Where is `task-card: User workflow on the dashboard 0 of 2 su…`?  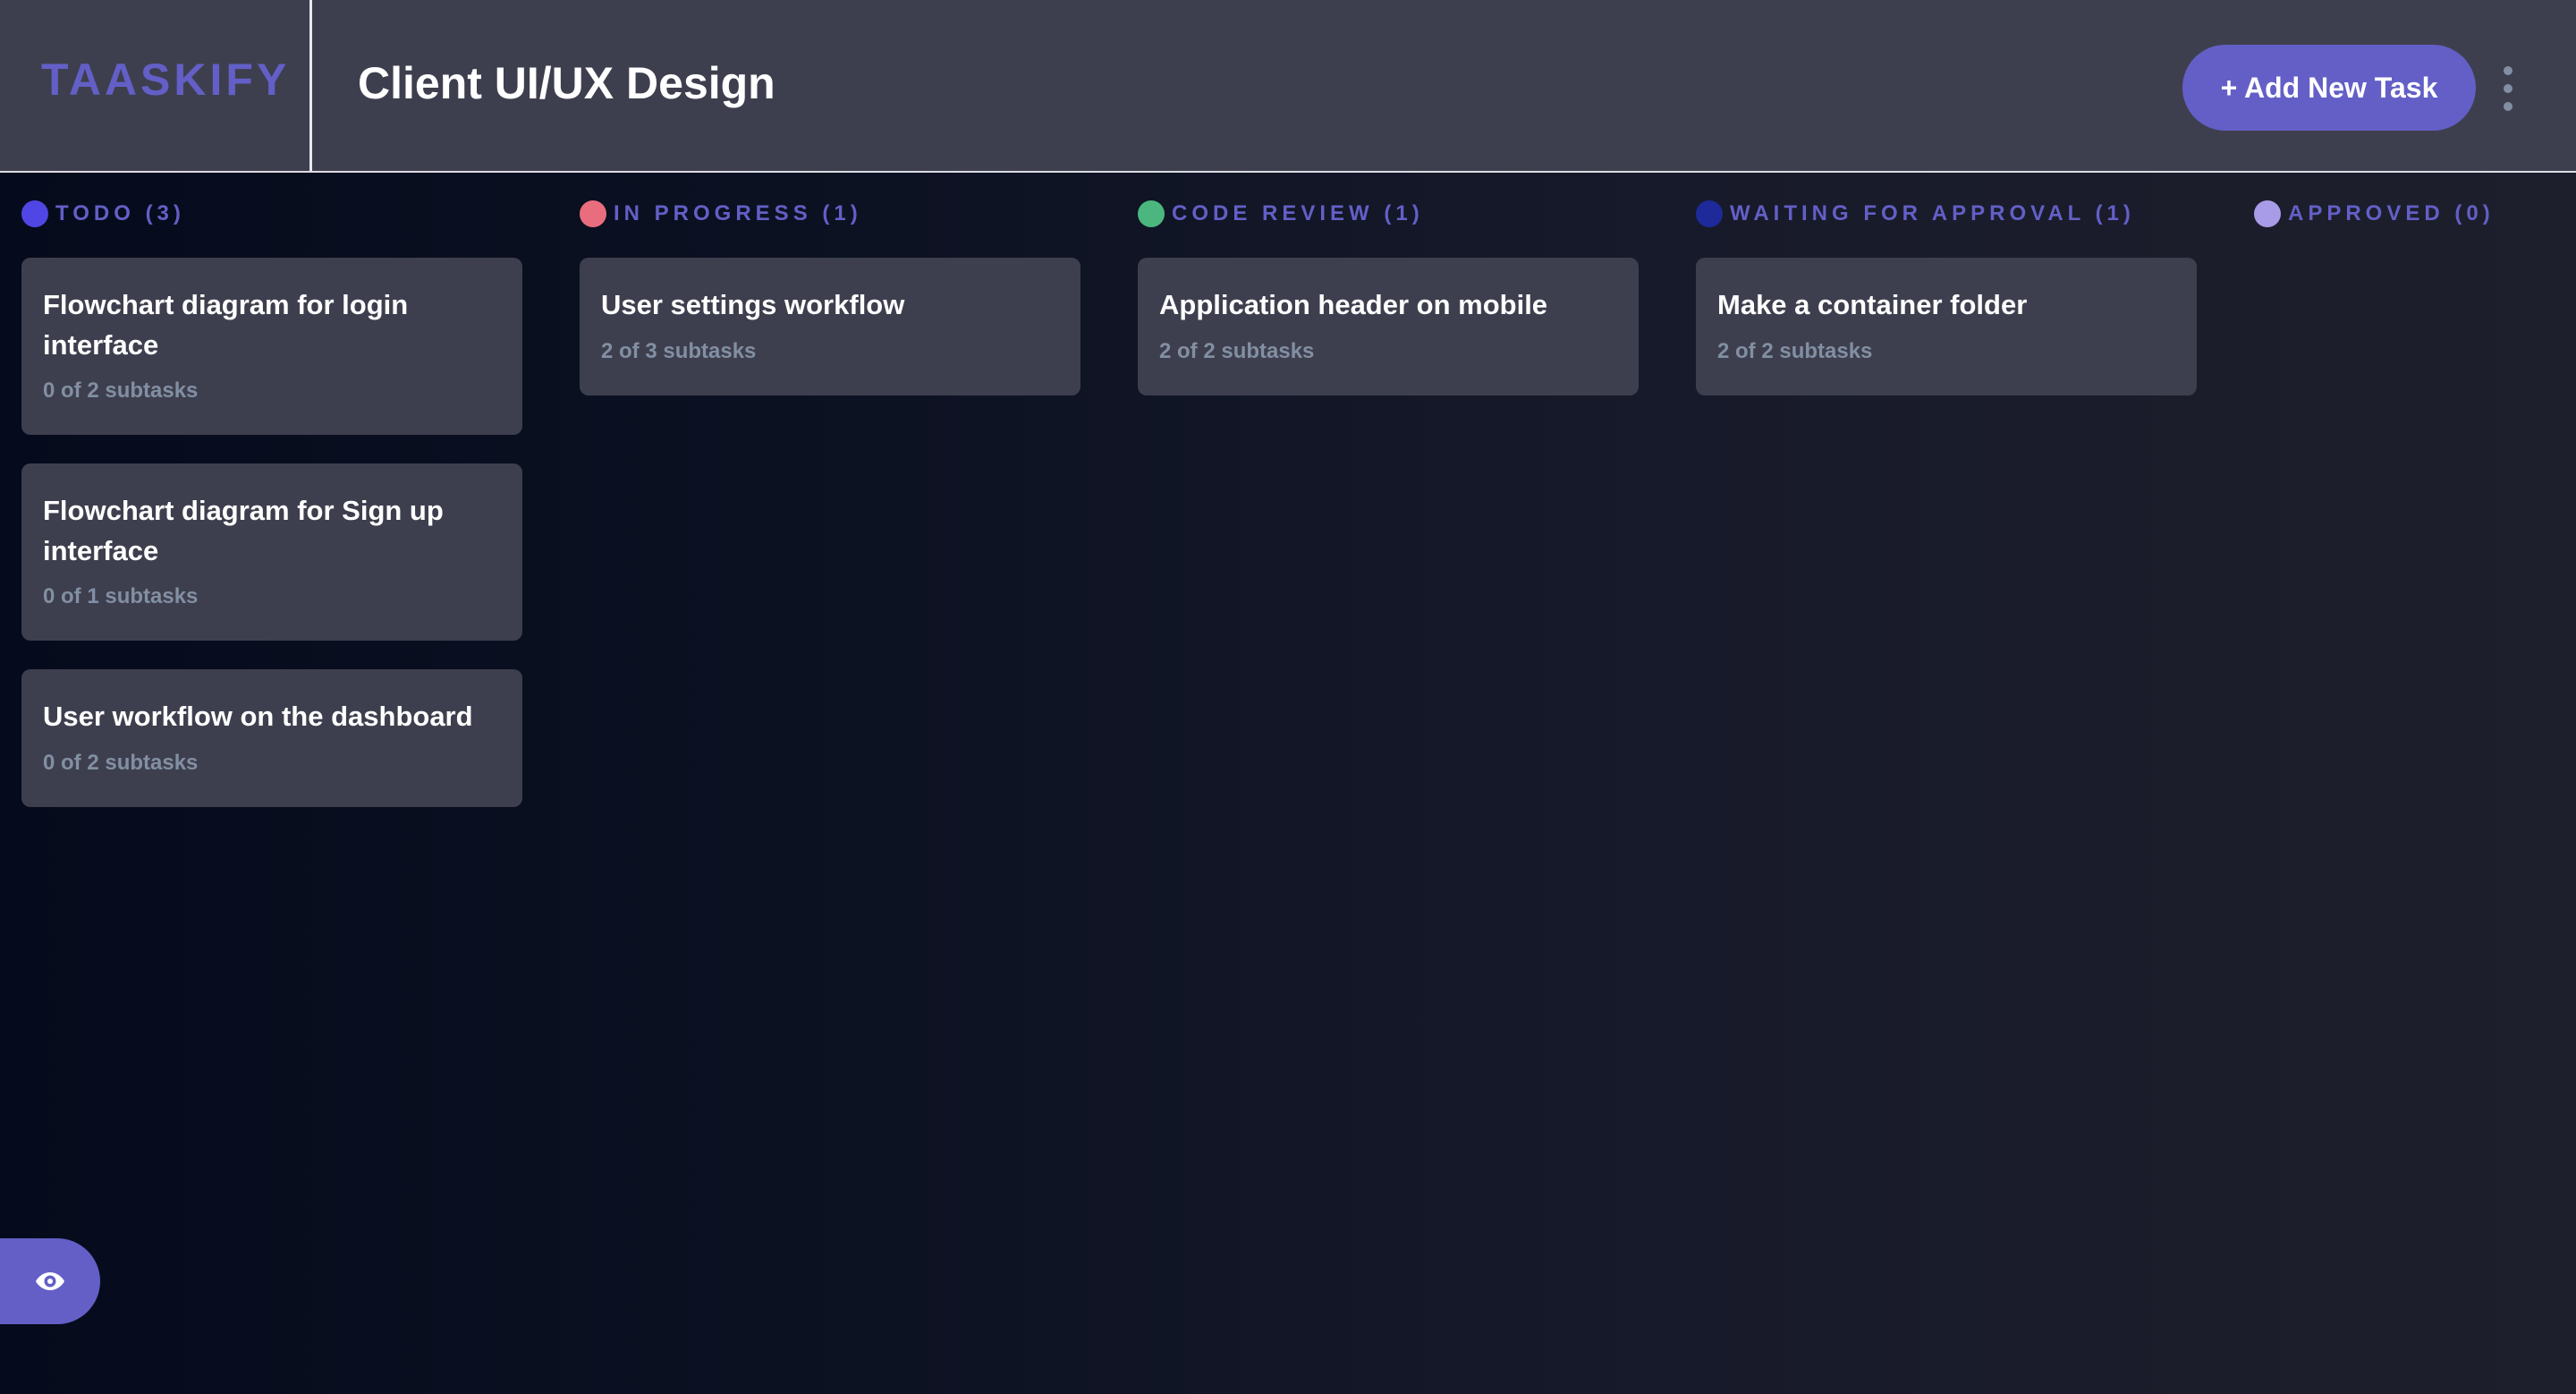 task-card: User workflow on the dashboard 0 of 2 su… is located at coordinates (271, 738).